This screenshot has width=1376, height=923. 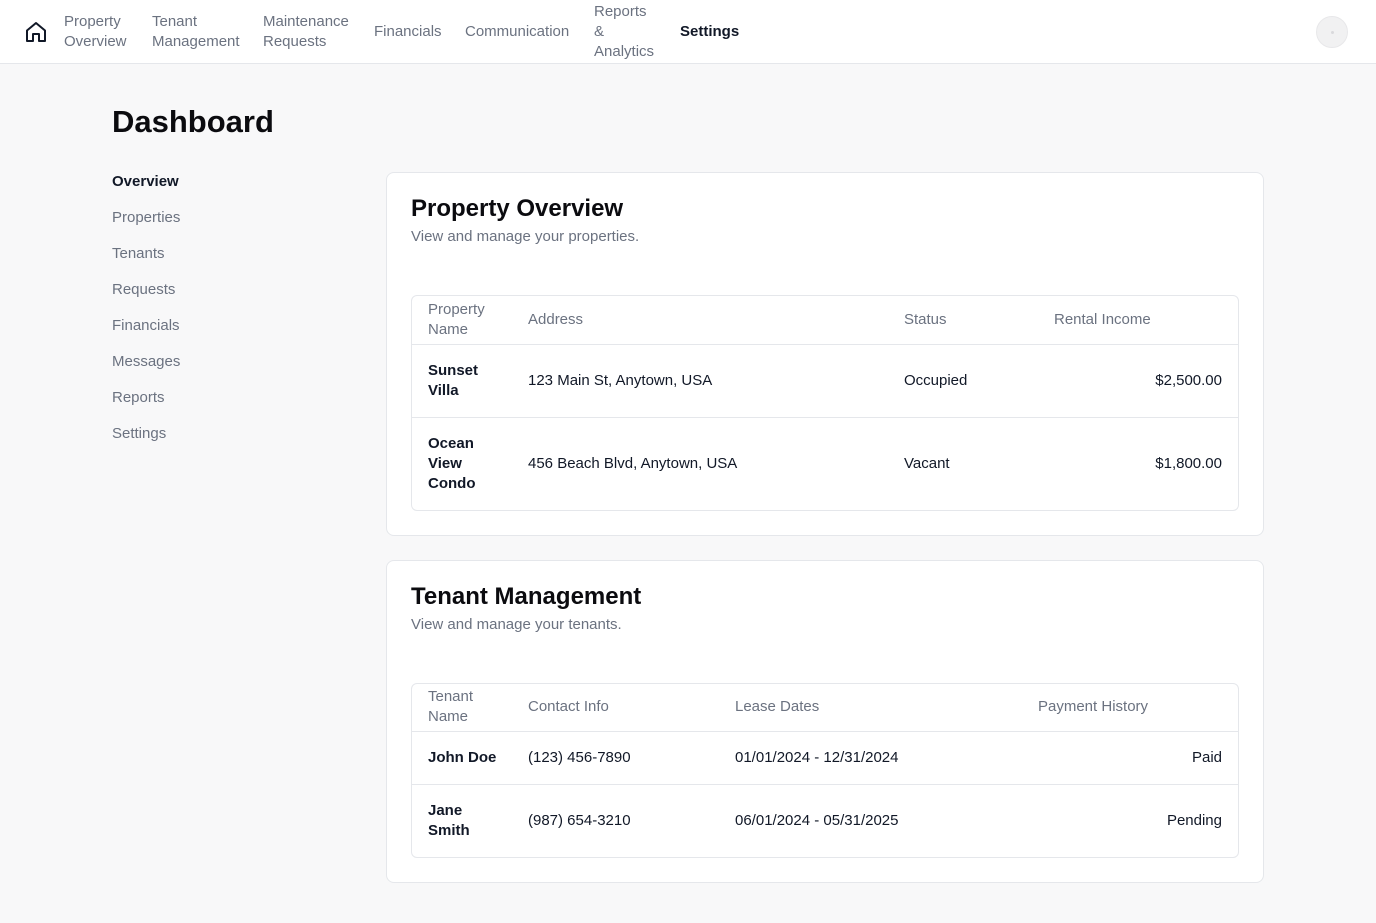 I want to click on column-header: Contact Info, so click(x=568, y=707).